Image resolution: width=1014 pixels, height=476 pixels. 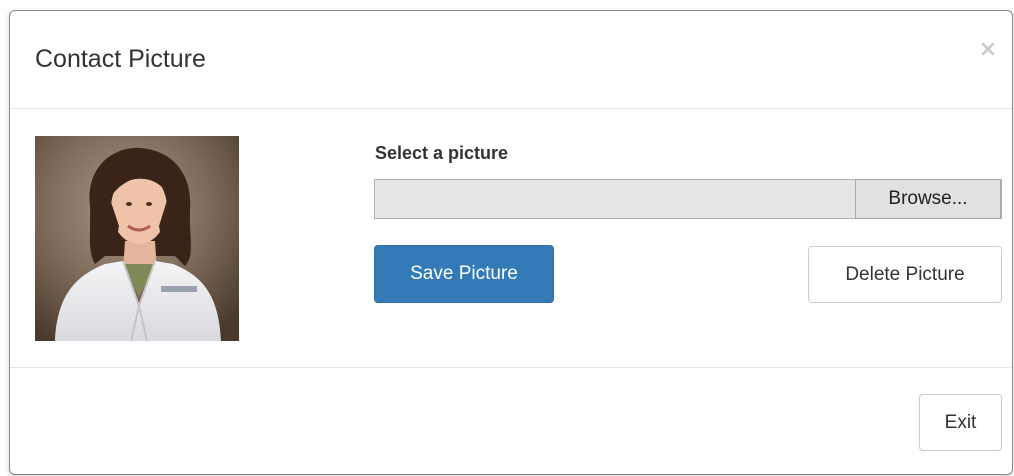 I want to click on close-icon: ×, so click(x=988, y=50).